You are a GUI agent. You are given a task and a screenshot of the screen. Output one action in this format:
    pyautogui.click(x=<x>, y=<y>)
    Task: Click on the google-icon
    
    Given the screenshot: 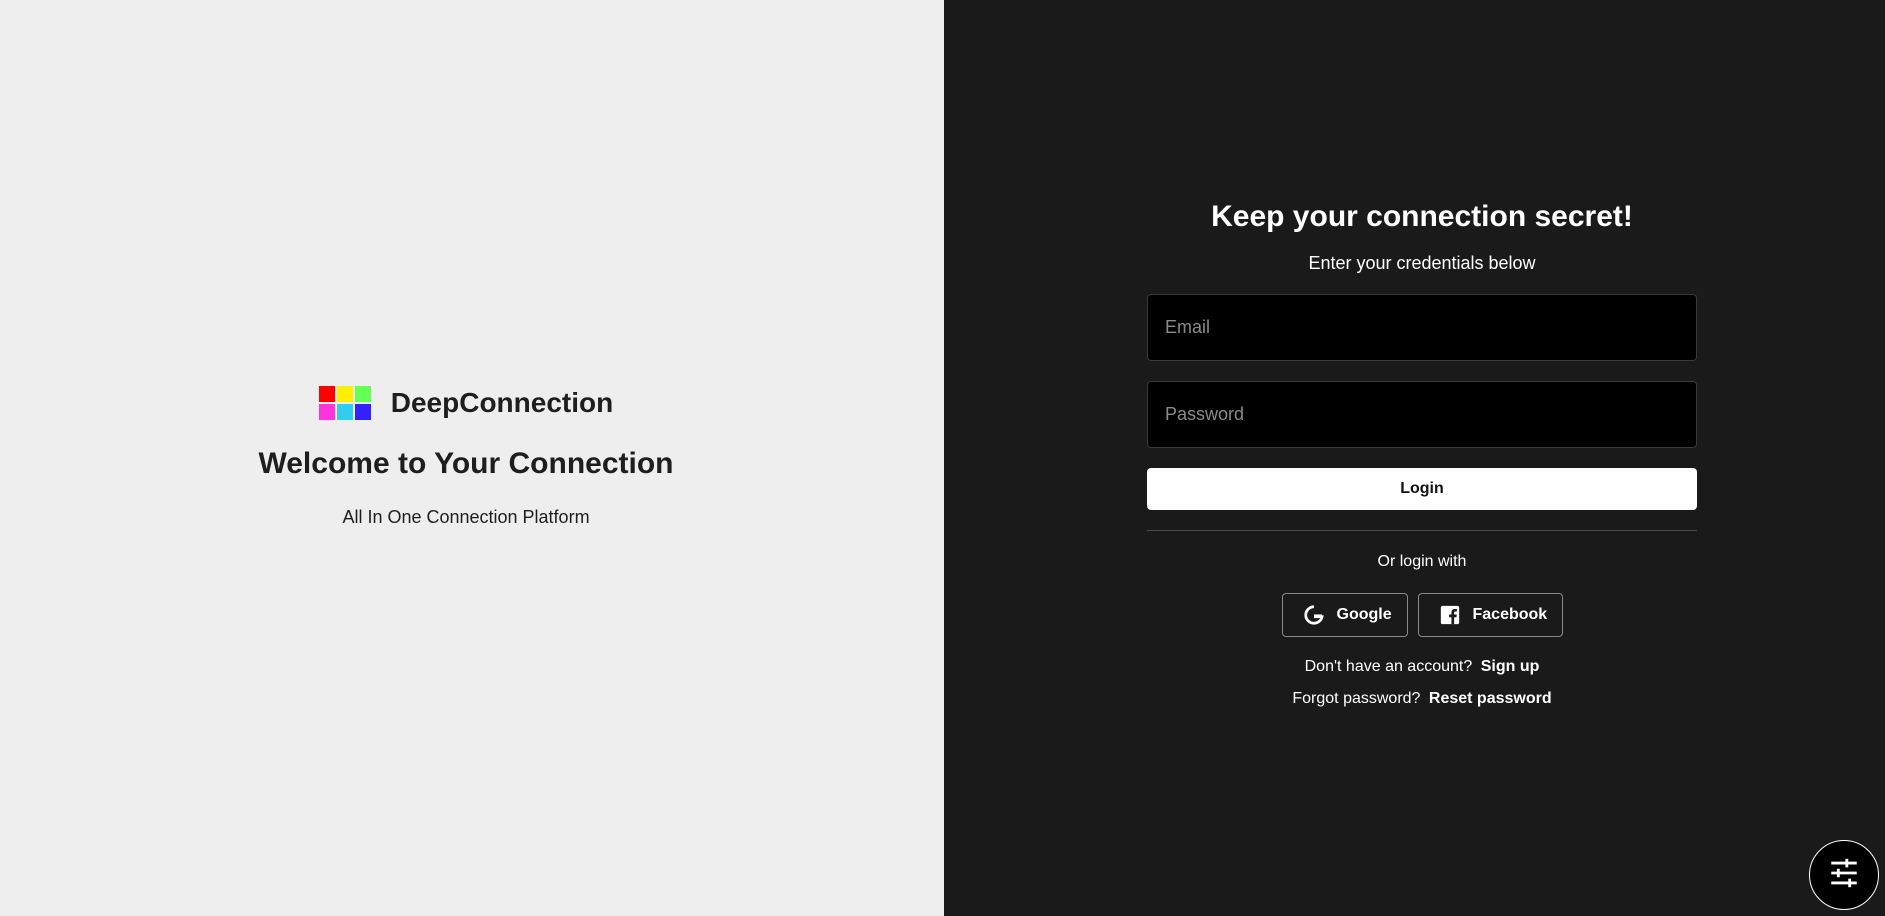 What is the action you would take?
    pyautogui.click(x=1314, y=615)
    